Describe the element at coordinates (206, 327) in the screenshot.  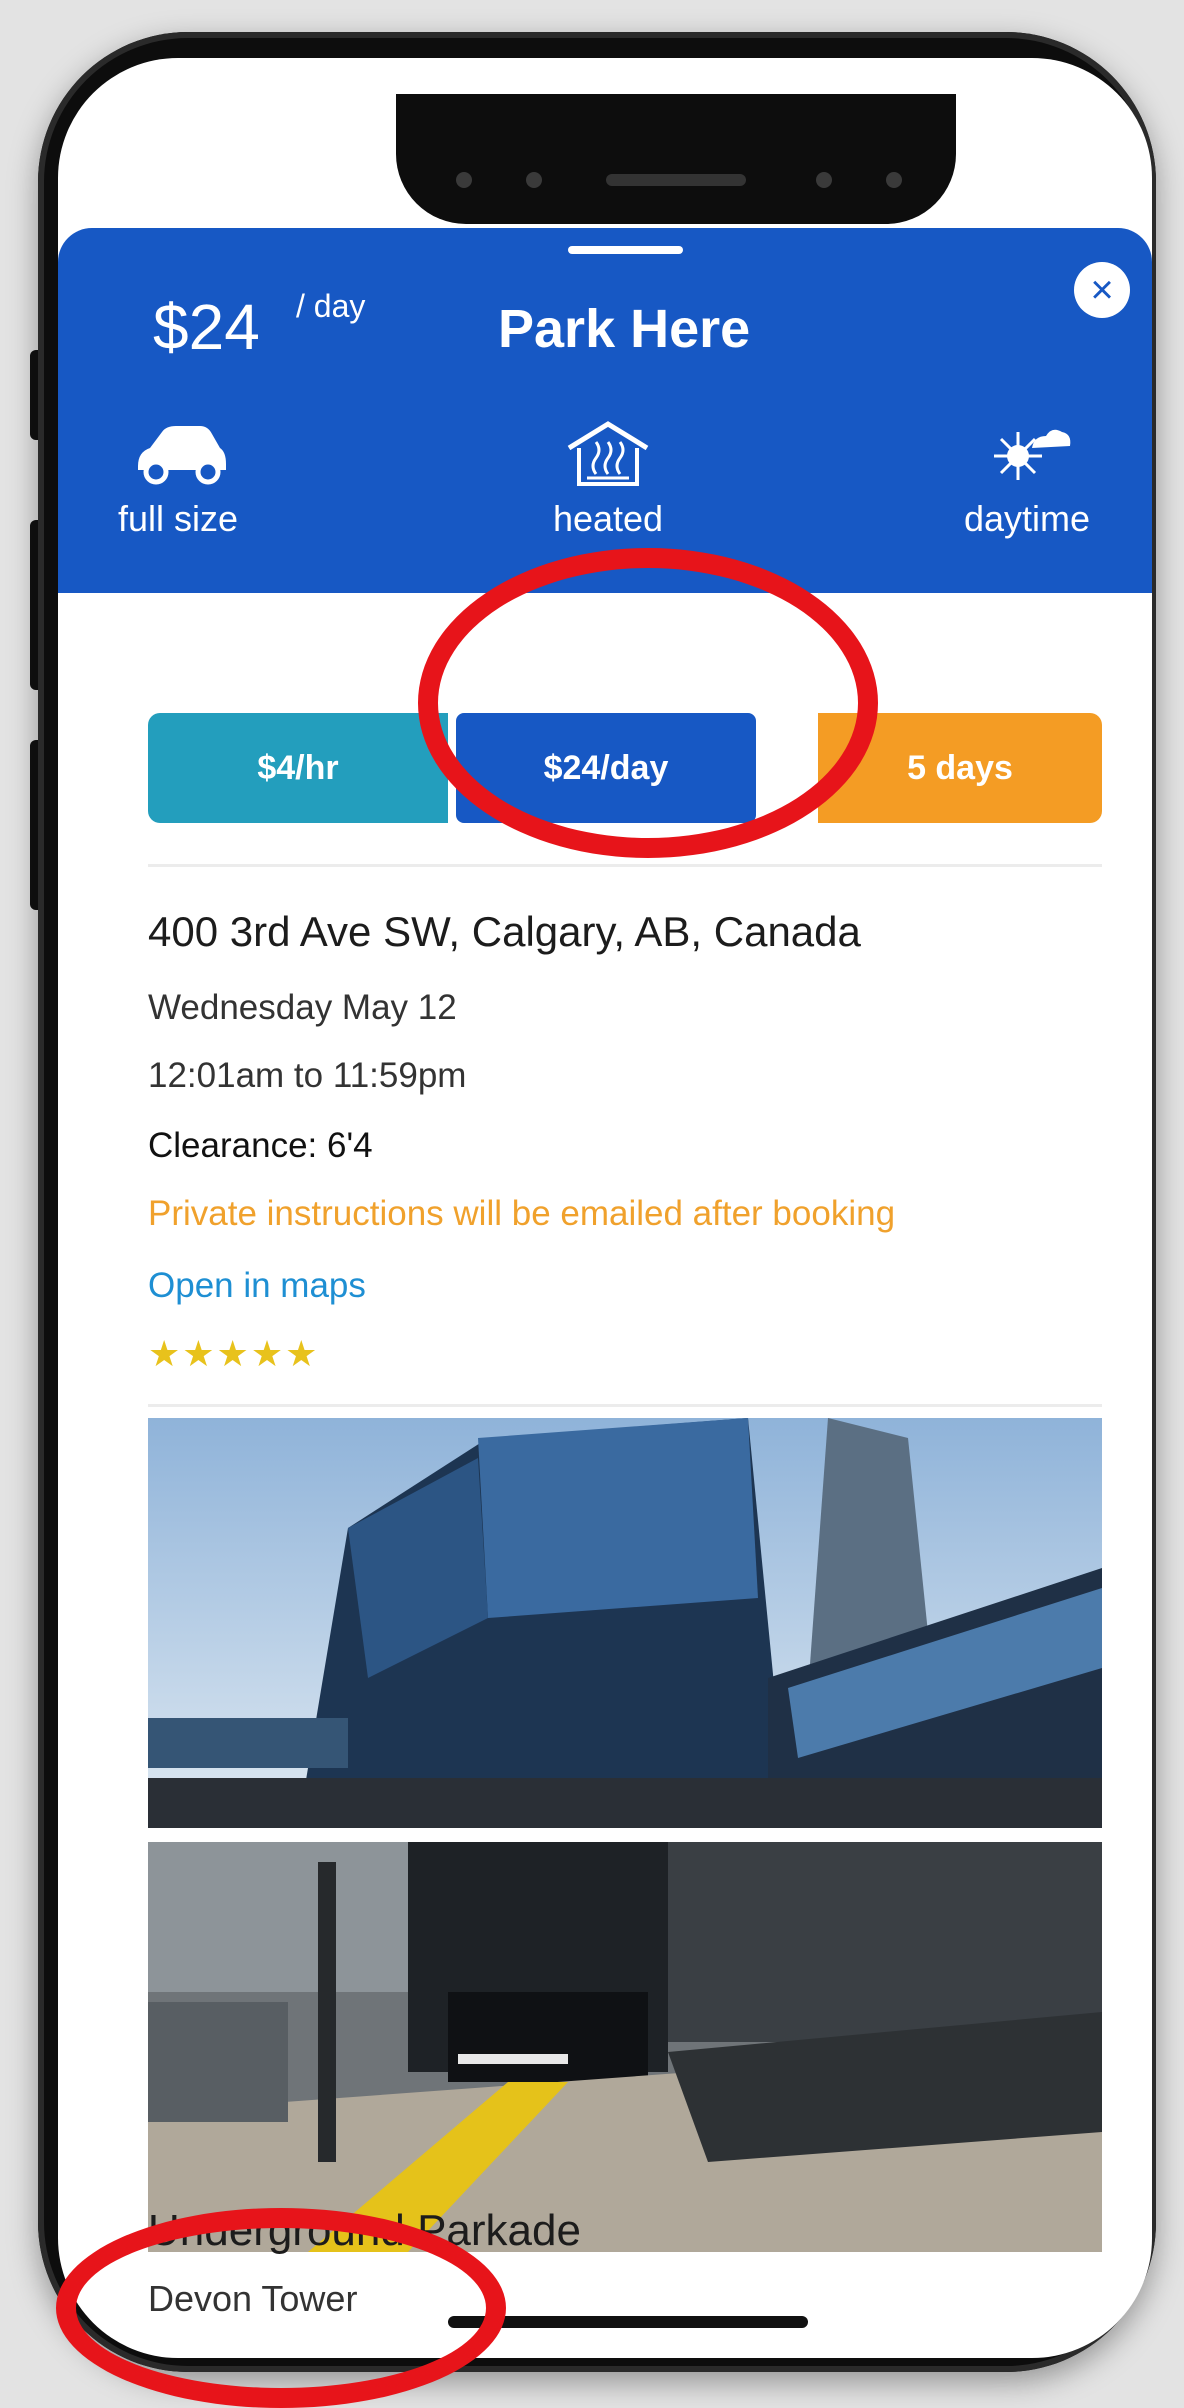
I see `daily-price: $24` at that location.